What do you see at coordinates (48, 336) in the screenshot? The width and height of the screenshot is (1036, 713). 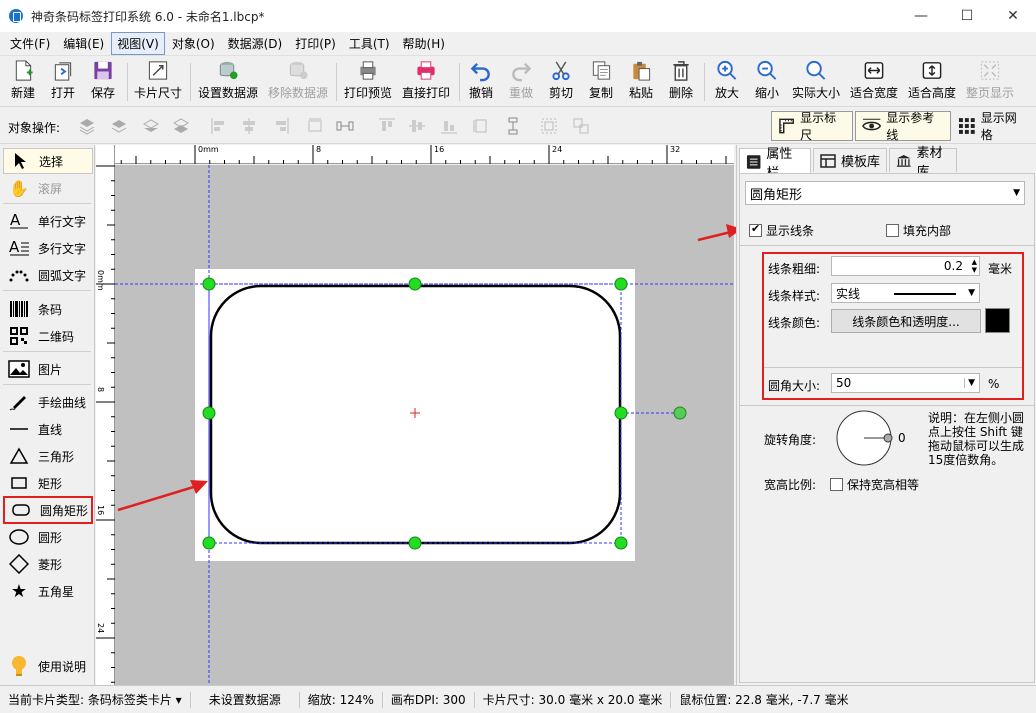 I see `tool-qrcode: 二维码` at bounding box center [48, 336].